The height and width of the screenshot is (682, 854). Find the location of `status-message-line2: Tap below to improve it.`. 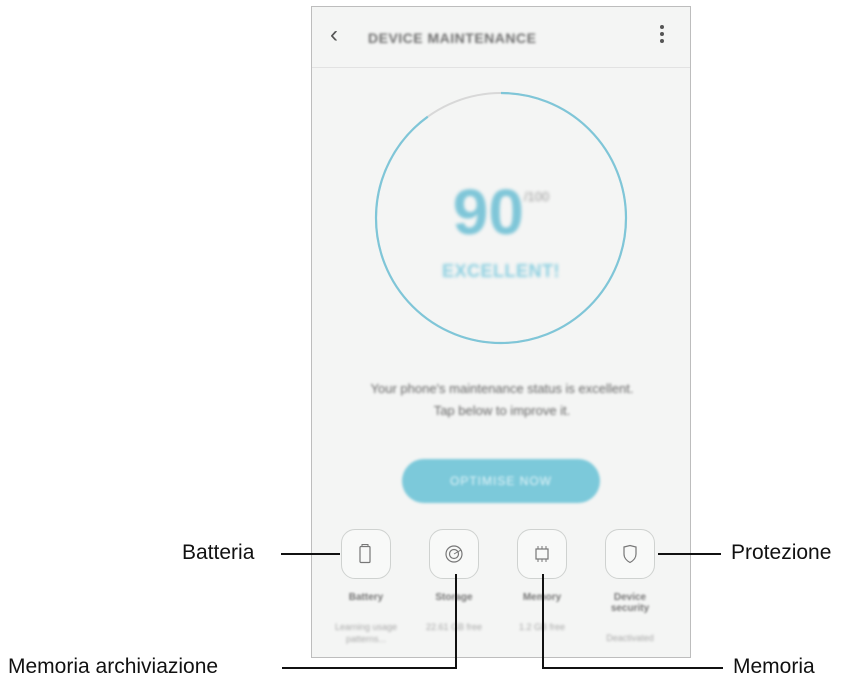

status-message-line2: Tap below to improve it. is located at coordinates (502, 410).